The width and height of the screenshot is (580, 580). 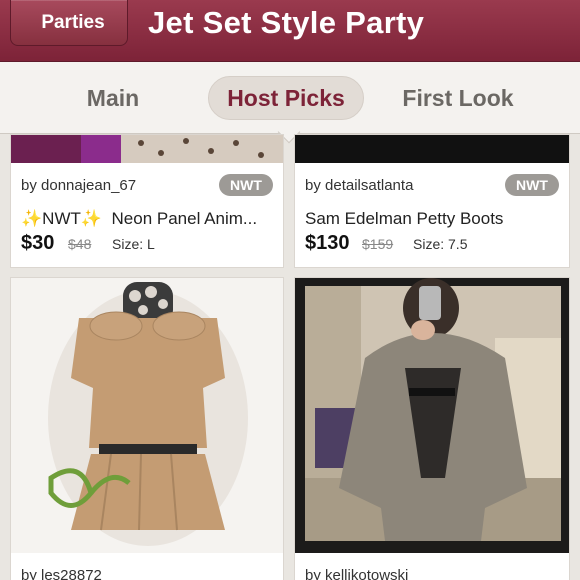 I want to click on header-bar: Parties Jet Set Style Party, so click(x=290, y=31).